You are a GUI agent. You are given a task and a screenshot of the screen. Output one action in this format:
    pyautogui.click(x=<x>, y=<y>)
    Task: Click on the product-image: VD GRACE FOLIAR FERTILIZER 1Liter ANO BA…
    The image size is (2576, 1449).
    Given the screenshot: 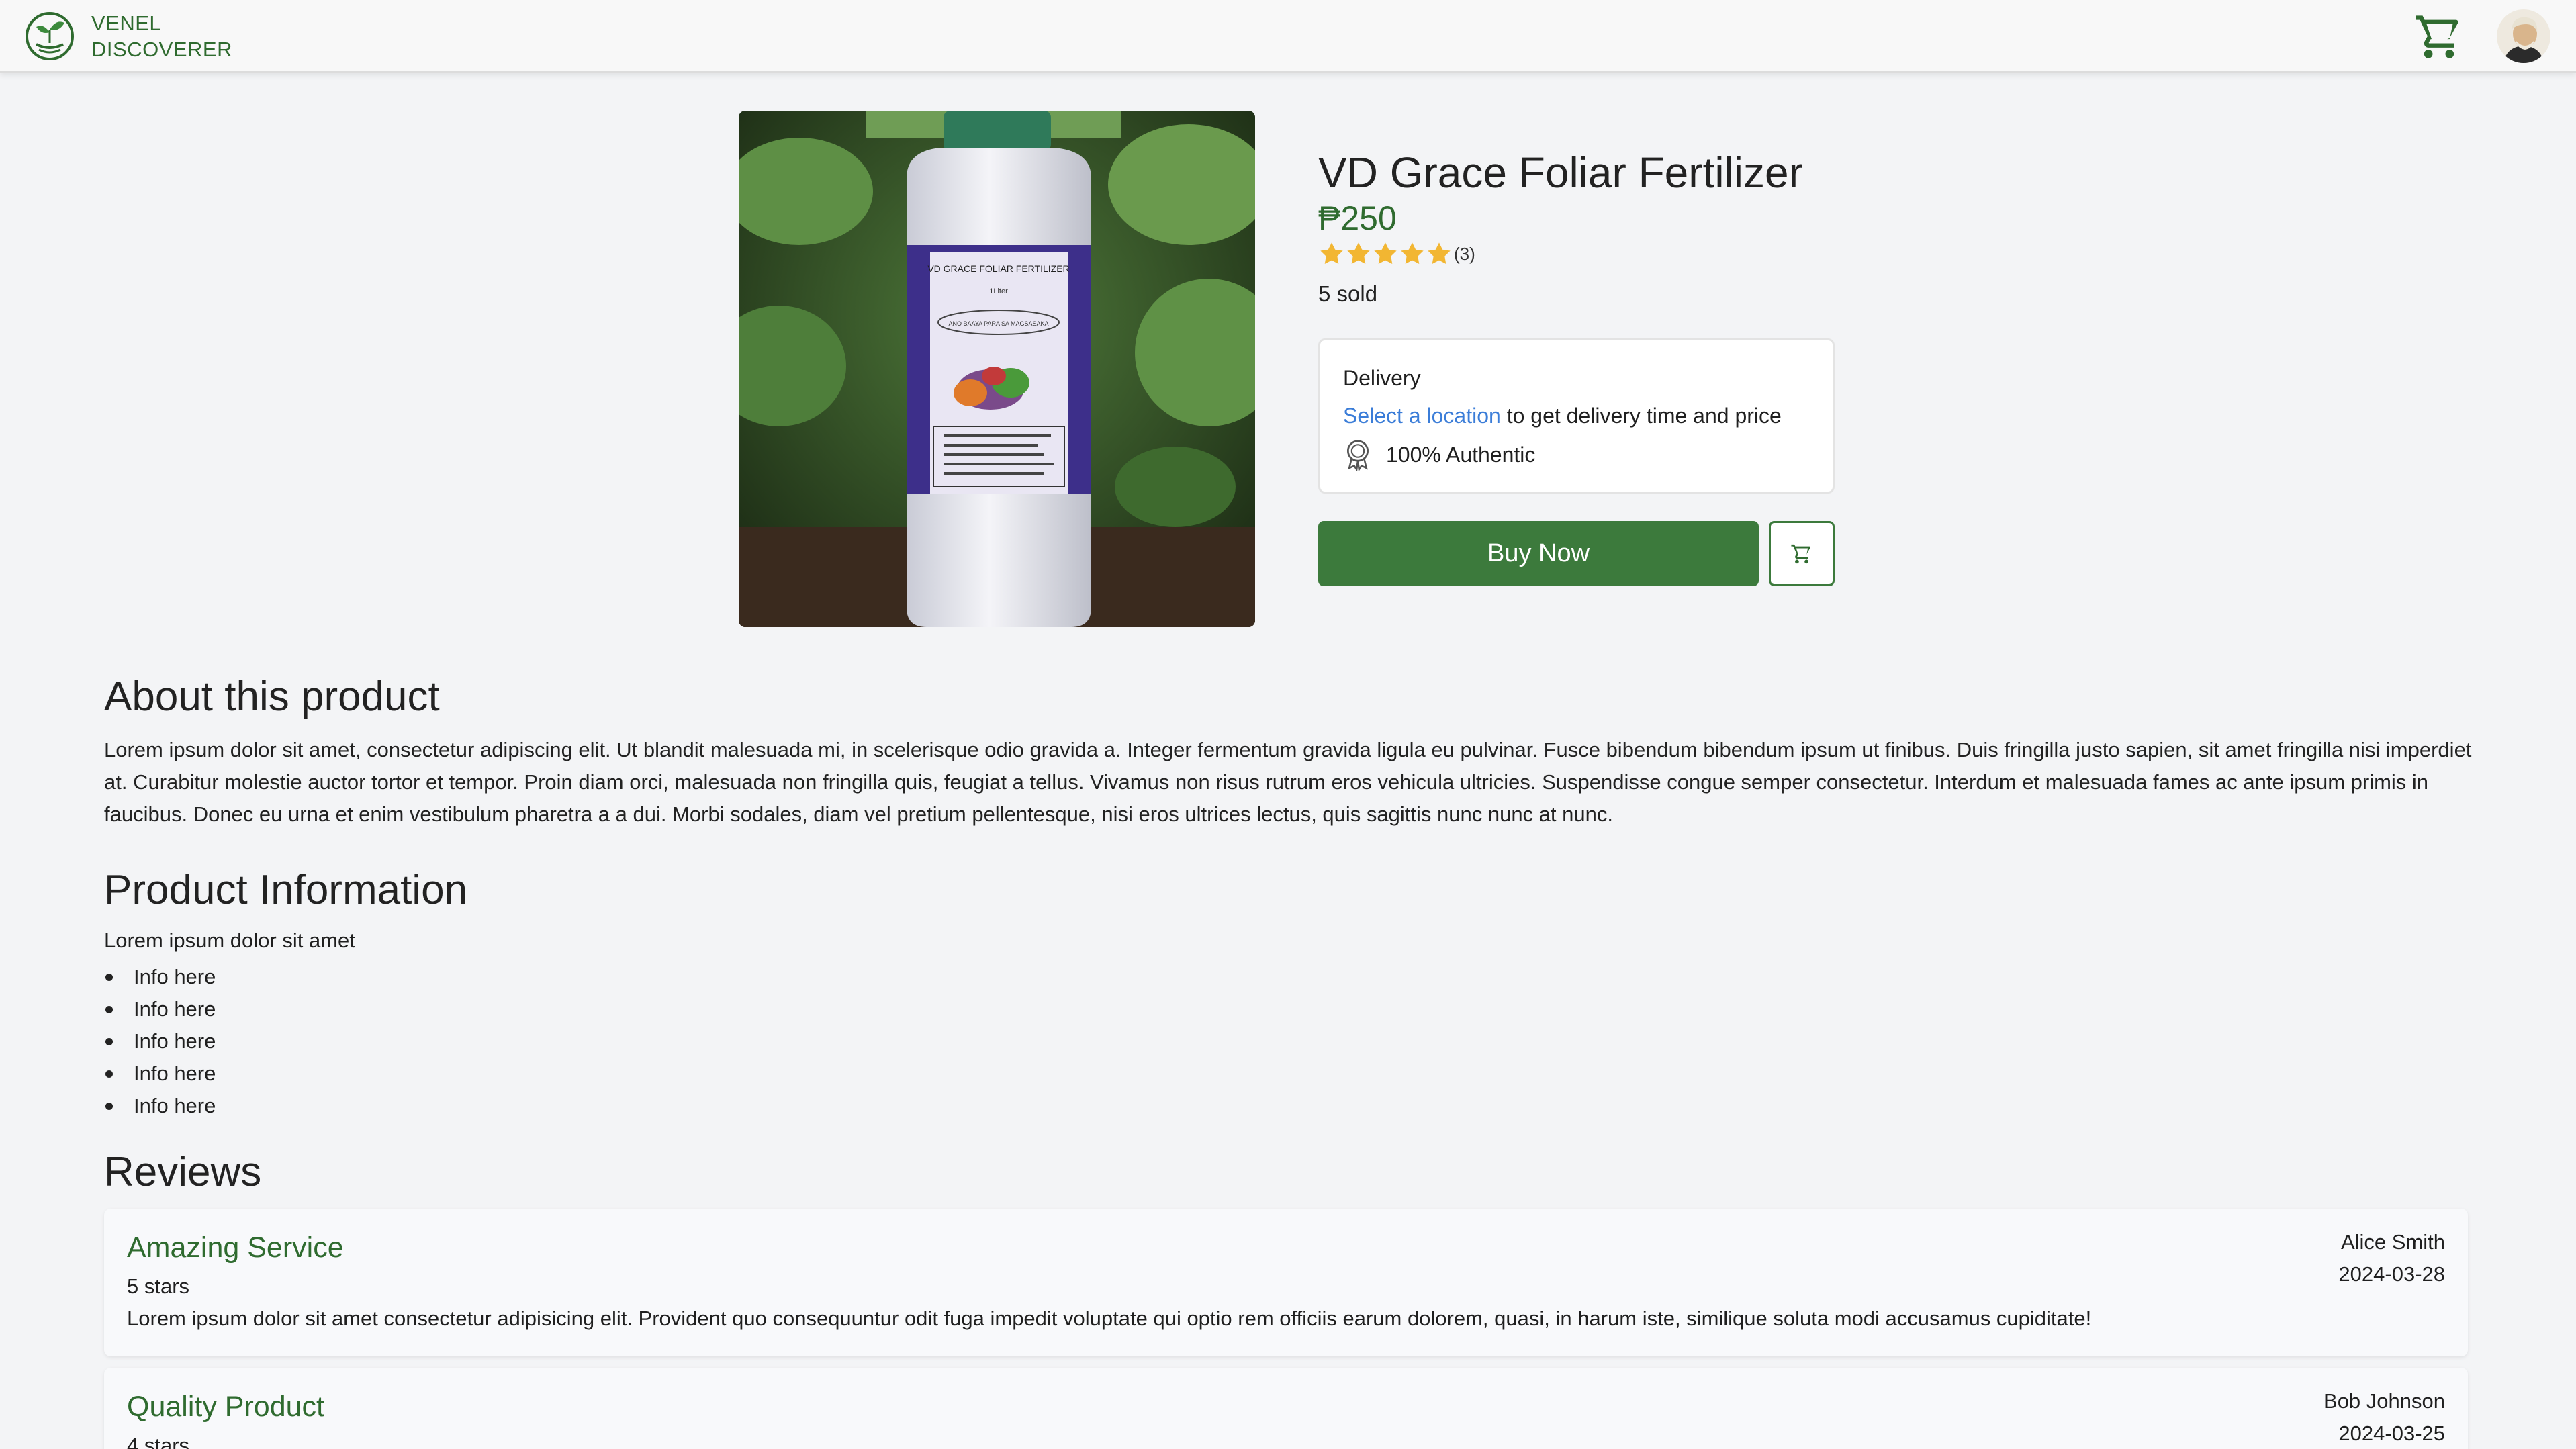 What is the action you would take?
    pyautogui.click(x=997, y=369)
    